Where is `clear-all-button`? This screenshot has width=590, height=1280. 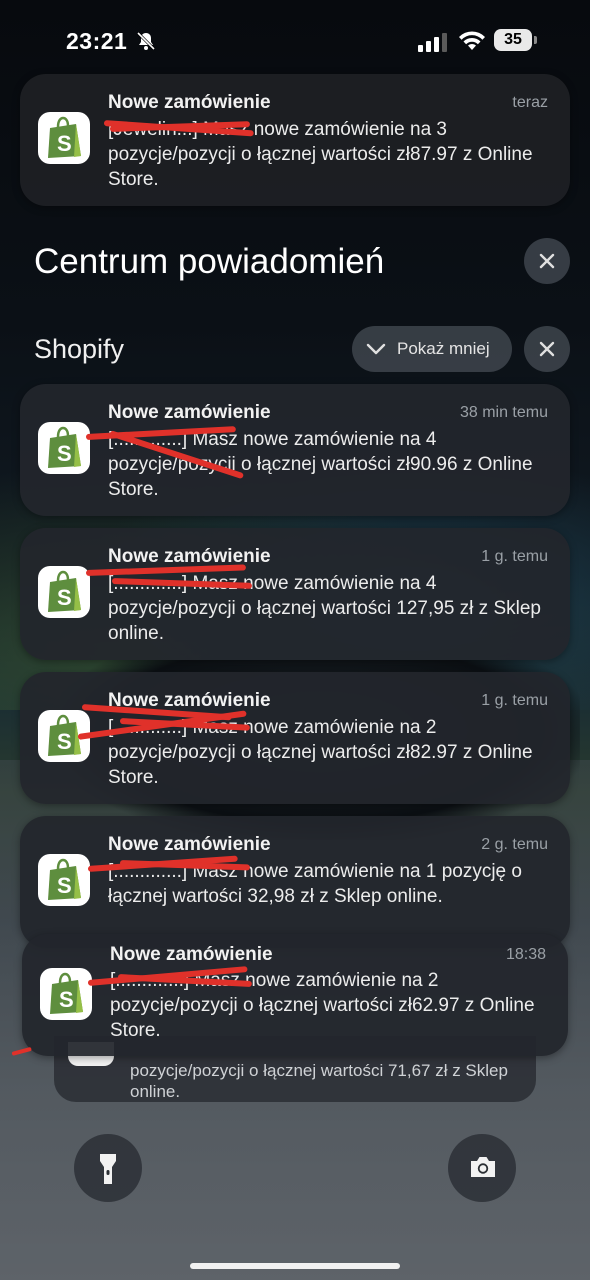 clear-all-button is located at coordinates (547, 261).